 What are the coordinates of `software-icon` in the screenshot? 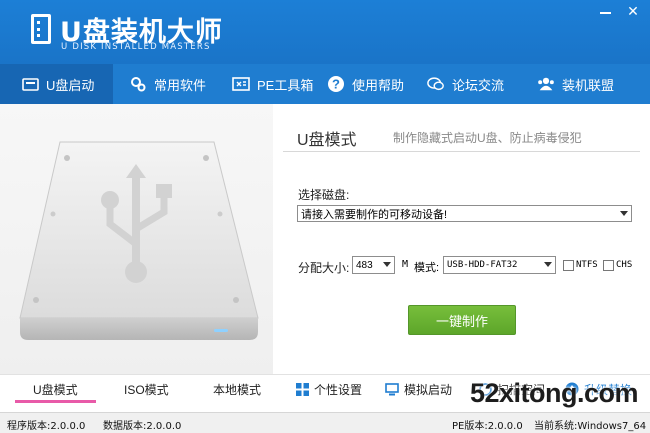 It's located at (138, 84).